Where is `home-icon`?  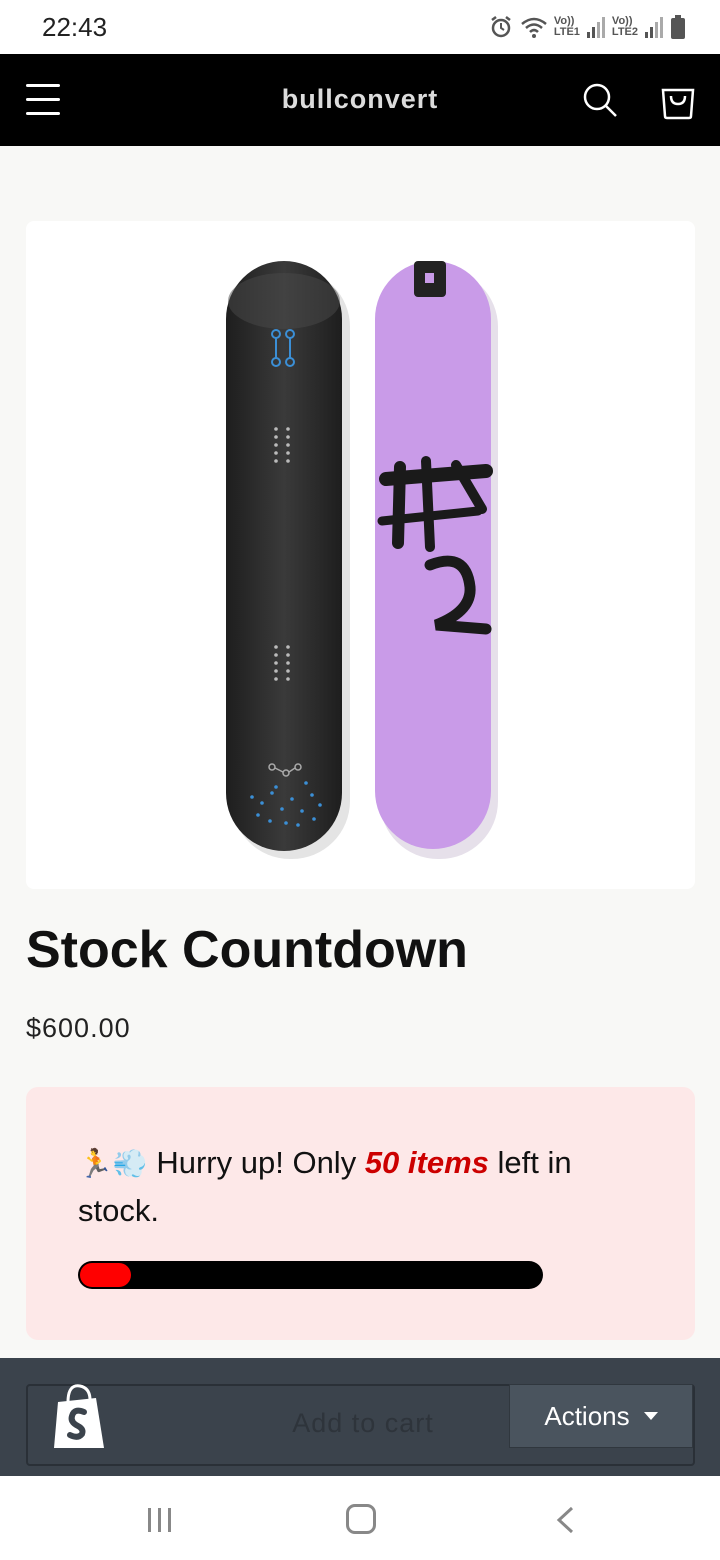
home-icon is located at coordinates (361, 1519).